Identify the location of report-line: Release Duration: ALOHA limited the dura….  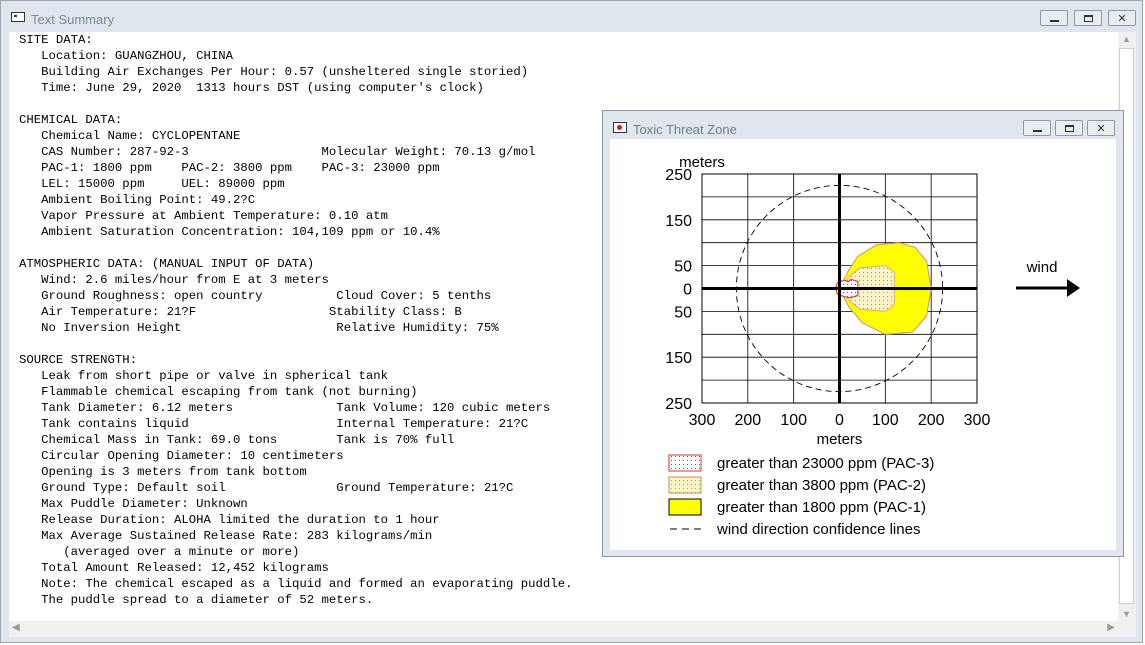
(229, 520).